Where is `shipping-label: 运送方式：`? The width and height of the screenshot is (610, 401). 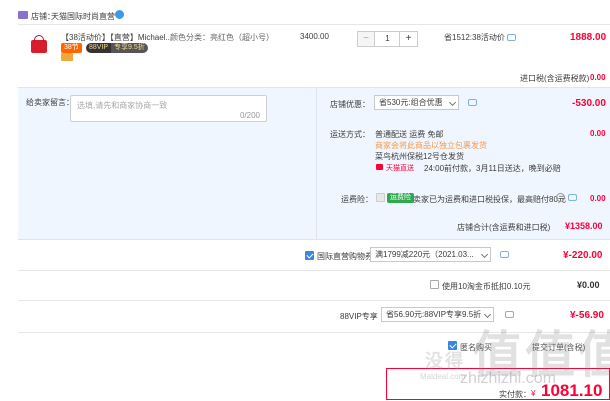
shipping-label: 运送方式： is located at coordinates (350, 134).